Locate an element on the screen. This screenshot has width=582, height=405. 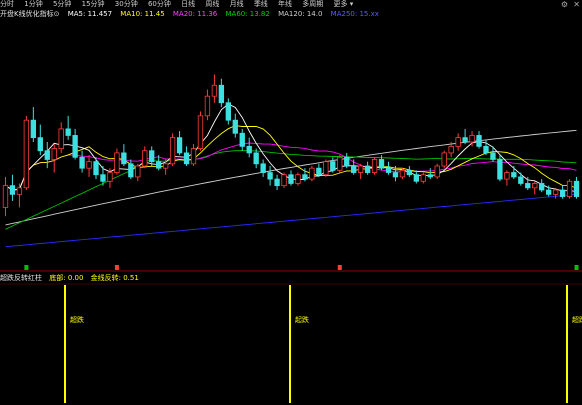
signal-label: 起跌 is located at coordinates (302, 319).